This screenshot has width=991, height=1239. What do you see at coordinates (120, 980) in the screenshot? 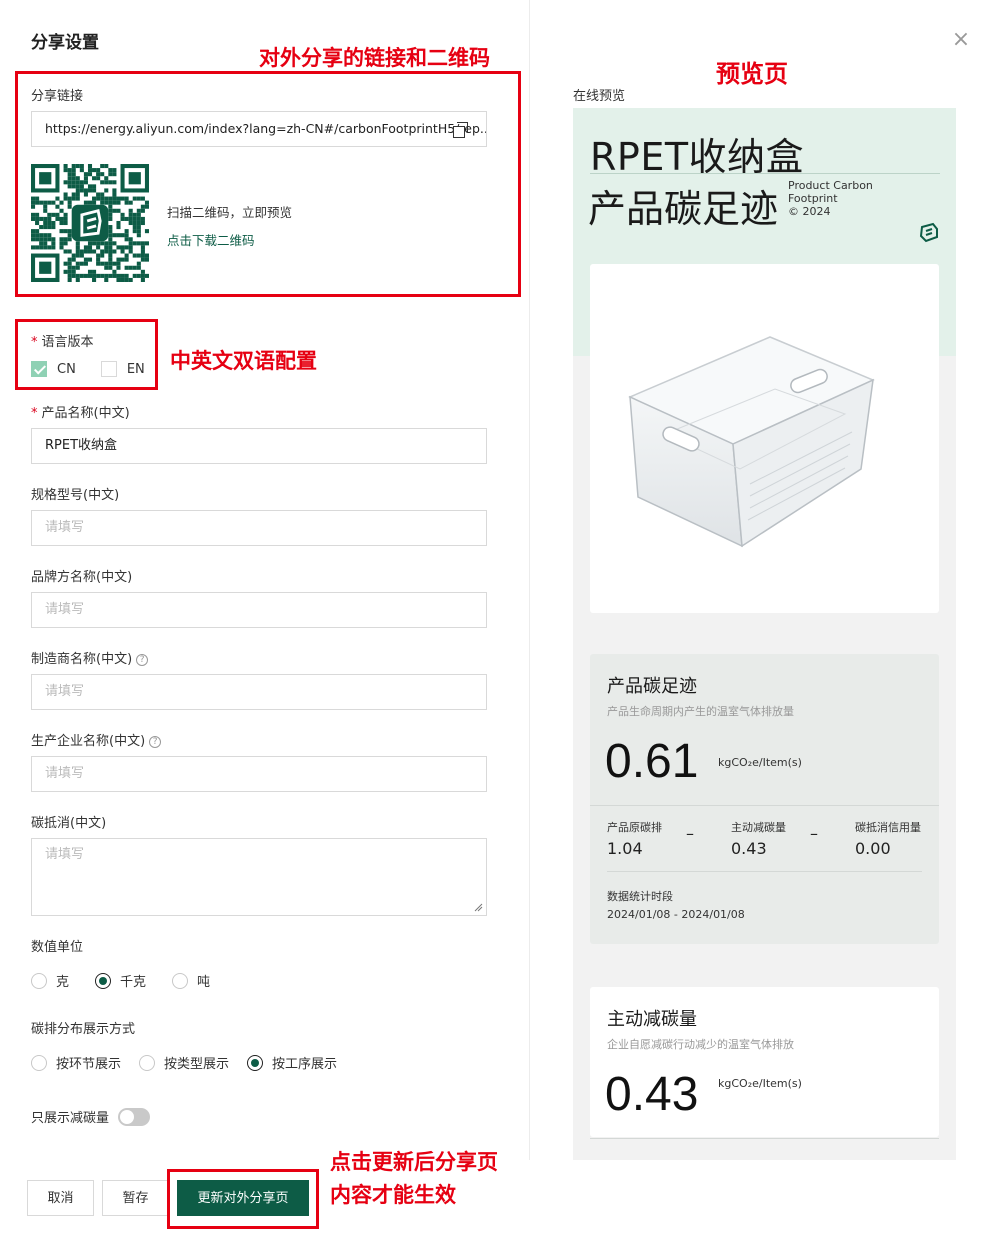
I see `unit-option-kg: 千克` at bounding box center [120, 980].